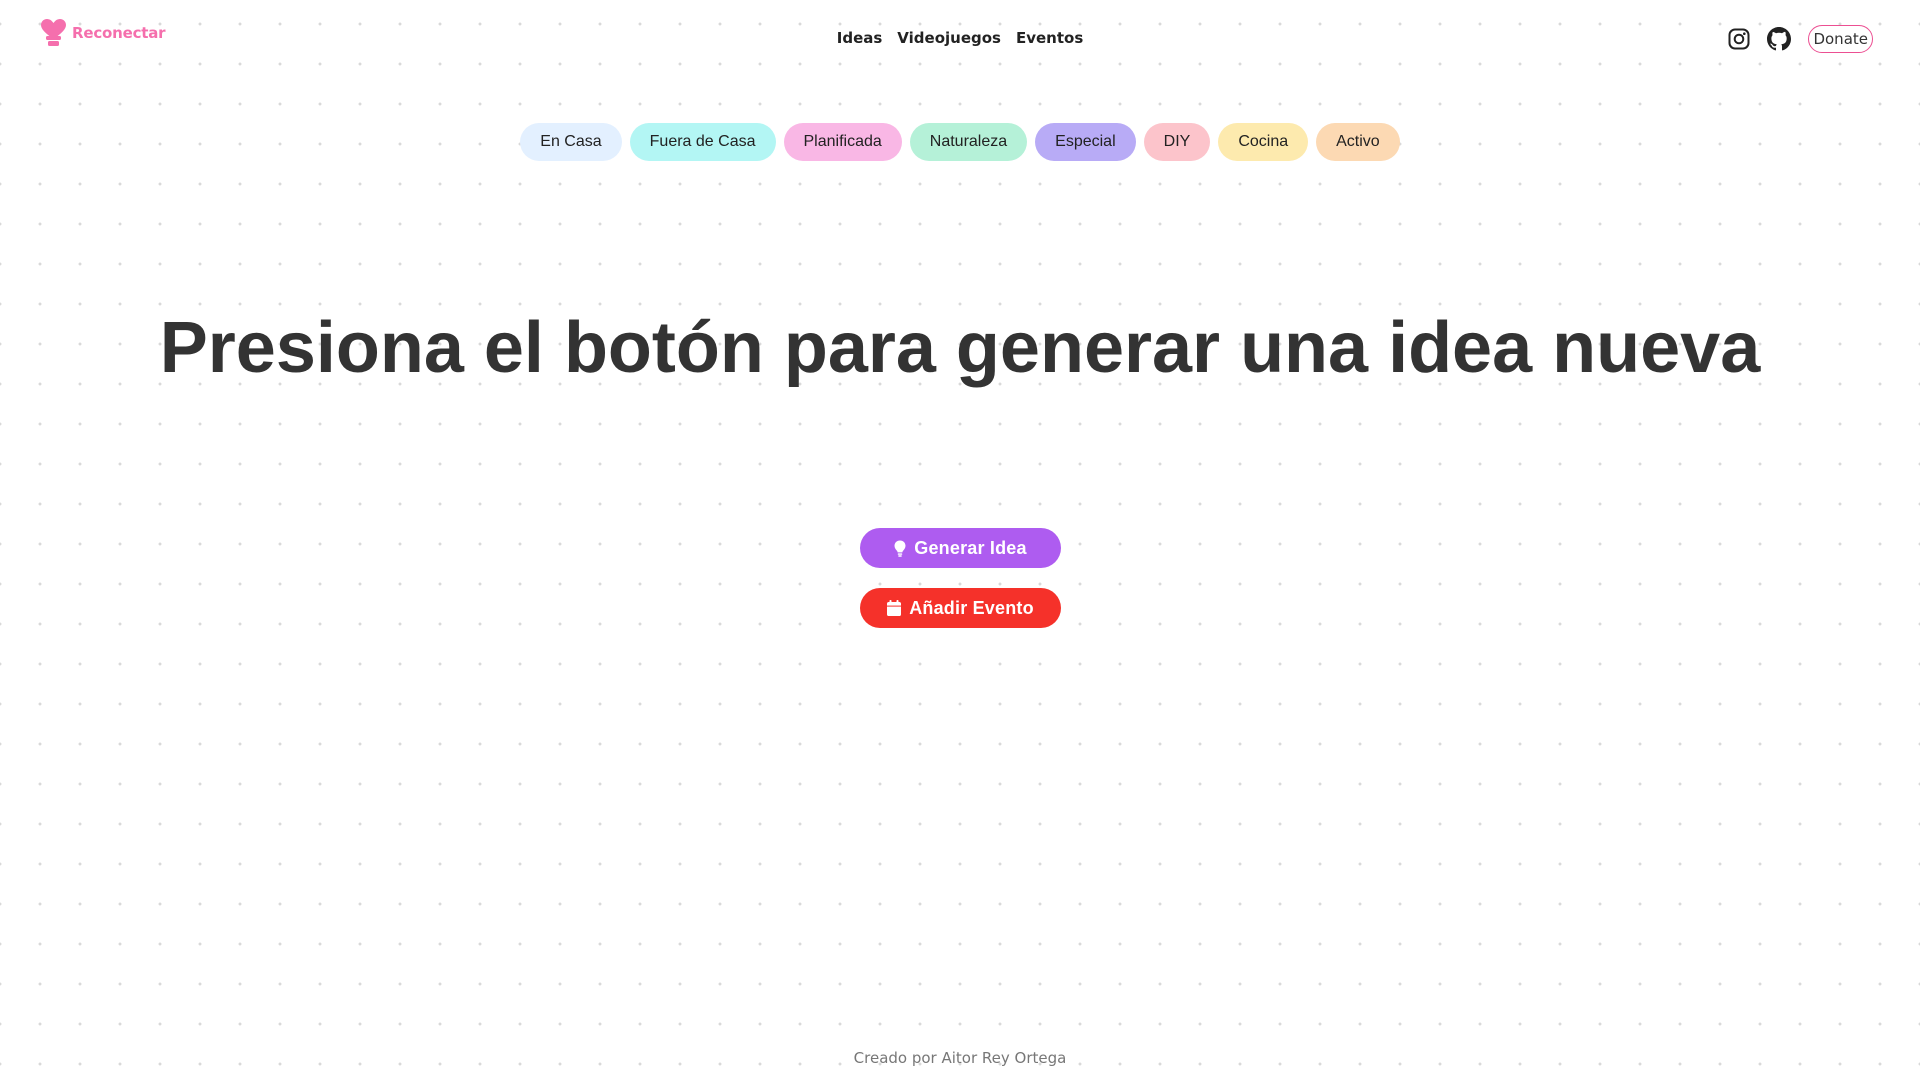  What do you see at coordinates (702, 142) in the screenshot?
I see `category-chip-fuera-de-casa: Fuera de Casa` at bounding box center [702, 142].